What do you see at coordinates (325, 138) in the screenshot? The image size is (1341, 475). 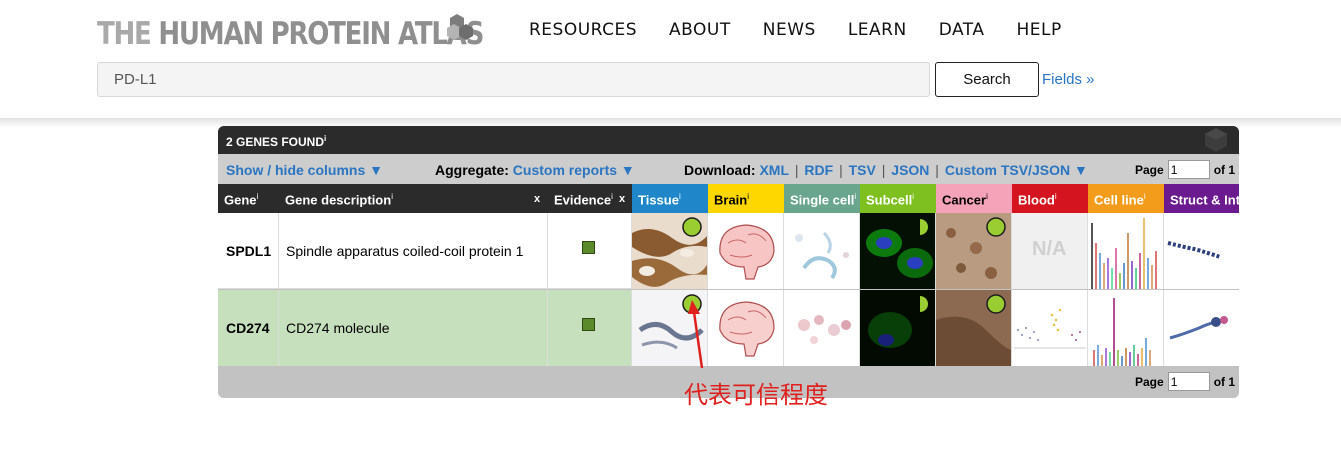 I see `info-icon: i` at bounding box center [325, 138].